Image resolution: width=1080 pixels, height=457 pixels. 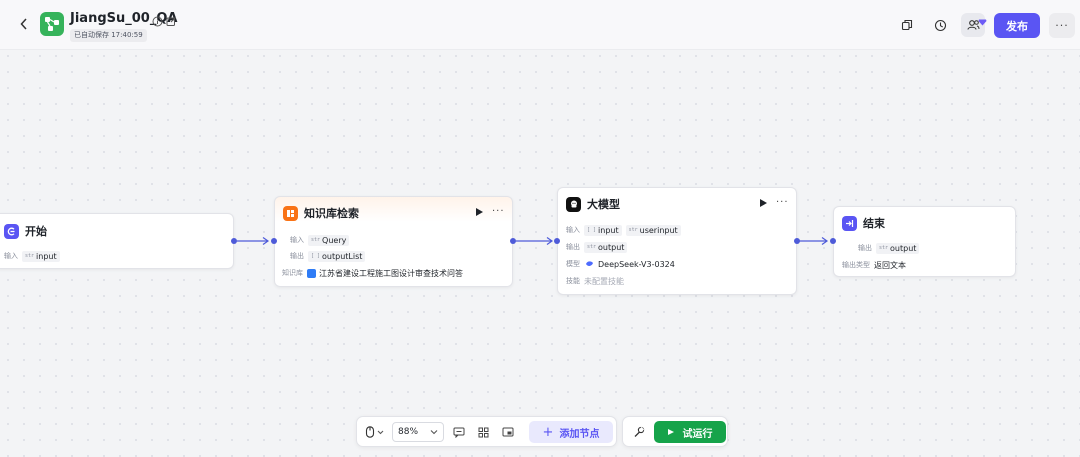 I want to click on start-node-icon, so click(x=11, y=231).